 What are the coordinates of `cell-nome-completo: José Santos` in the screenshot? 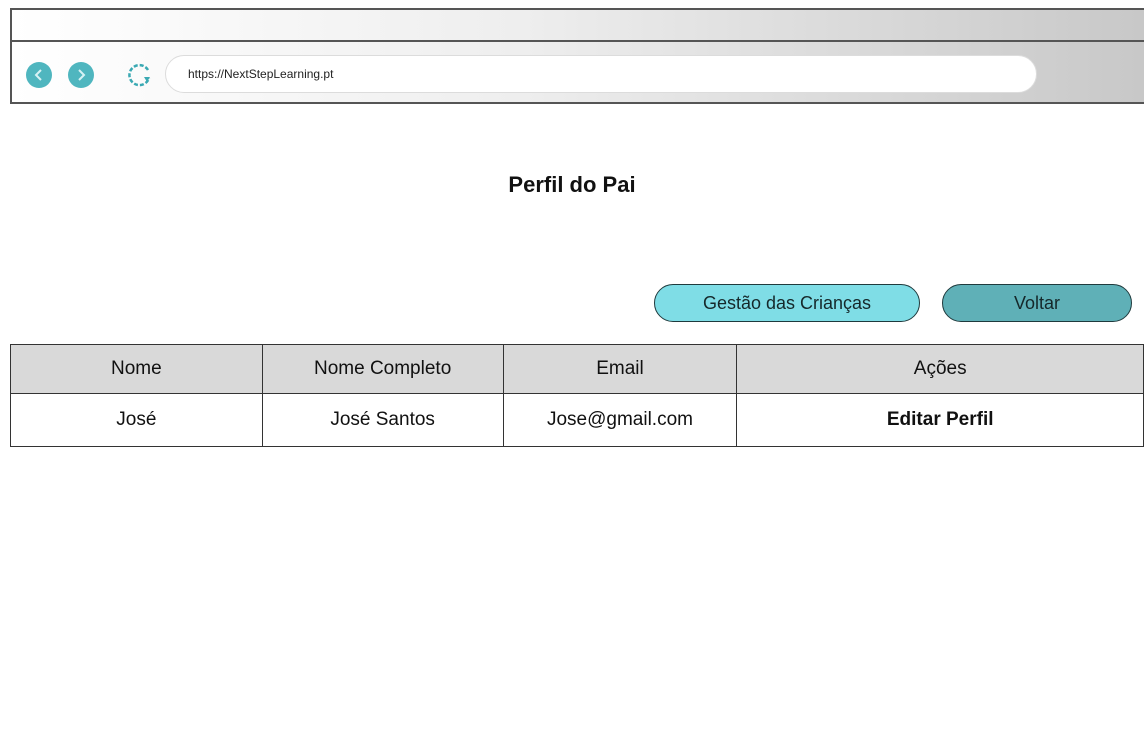 It's located at (382, 420).